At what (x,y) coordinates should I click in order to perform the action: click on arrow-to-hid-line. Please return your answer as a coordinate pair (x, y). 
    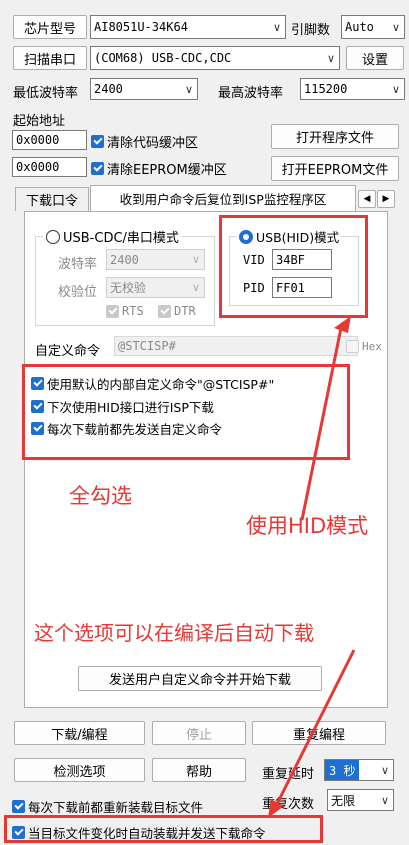
    Looking at the image, I should click on (322, 421).